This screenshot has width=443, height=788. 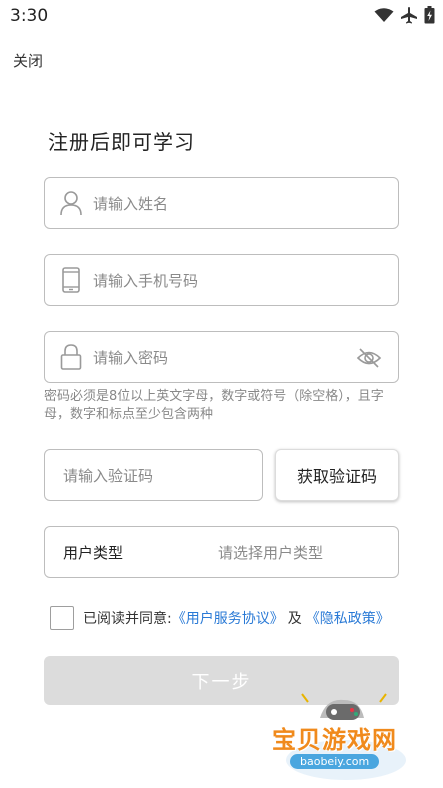 I want to click on status-bar: 3:30, so click(x=221, y=16).